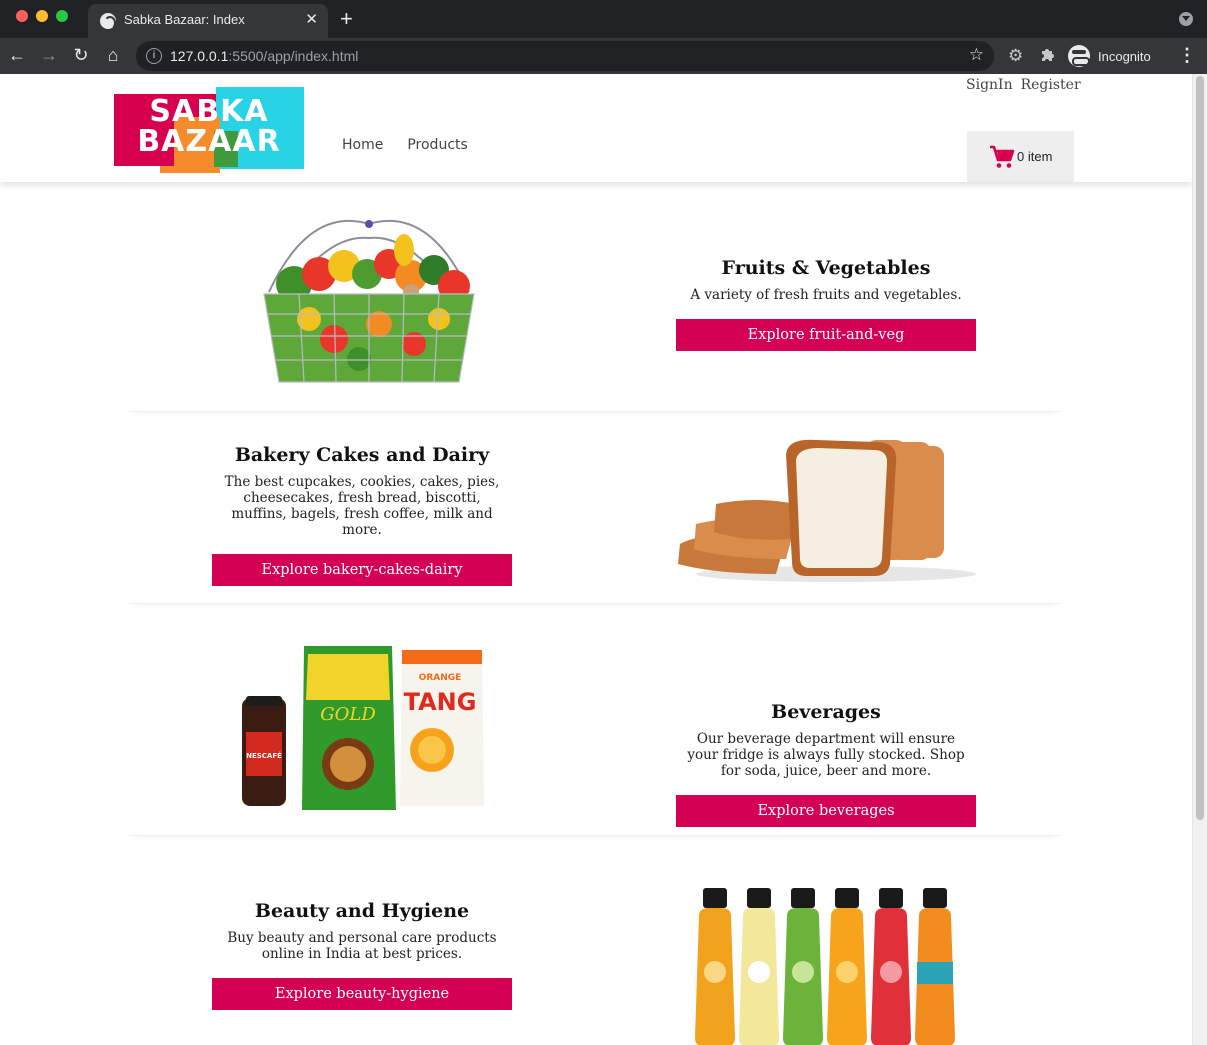  I want to click on logo-text: SABKA BAZAAR, so click(209, 126).